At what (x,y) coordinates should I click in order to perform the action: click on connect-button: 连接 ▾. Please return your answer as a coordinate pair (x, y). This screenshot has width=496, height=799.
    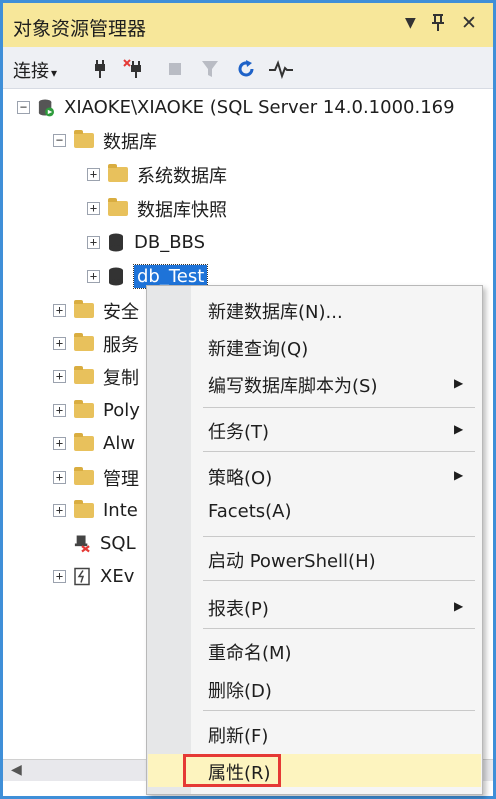
    Looking at the image, I should click on (35, 70).